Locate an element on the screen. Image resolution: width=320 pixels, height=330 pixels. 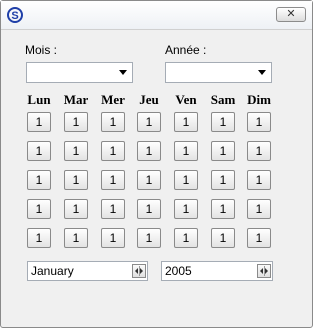
month-combo is located at coordinates (79, 72).